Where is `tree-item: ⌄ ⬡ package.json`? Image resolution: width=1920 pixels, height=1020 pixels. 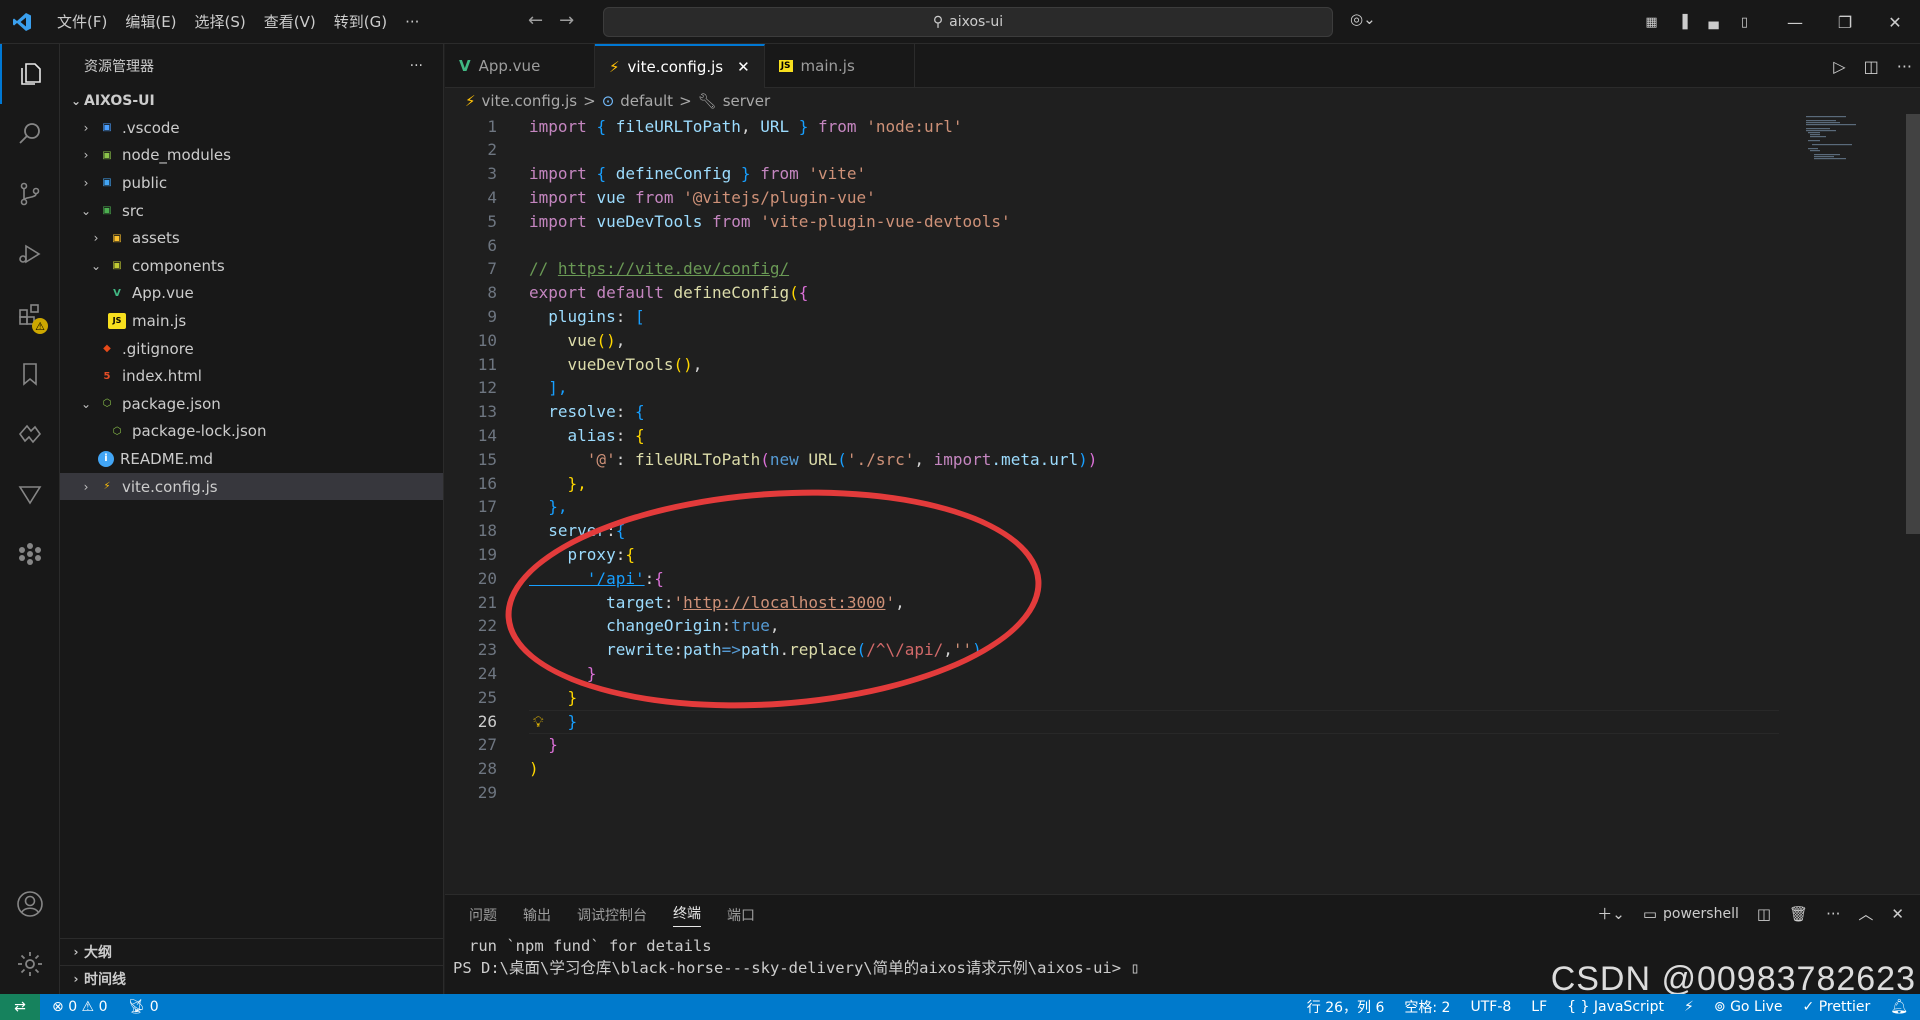
tree-item: ⌄ ⬡ package.json is located at coordinates (251, 404).